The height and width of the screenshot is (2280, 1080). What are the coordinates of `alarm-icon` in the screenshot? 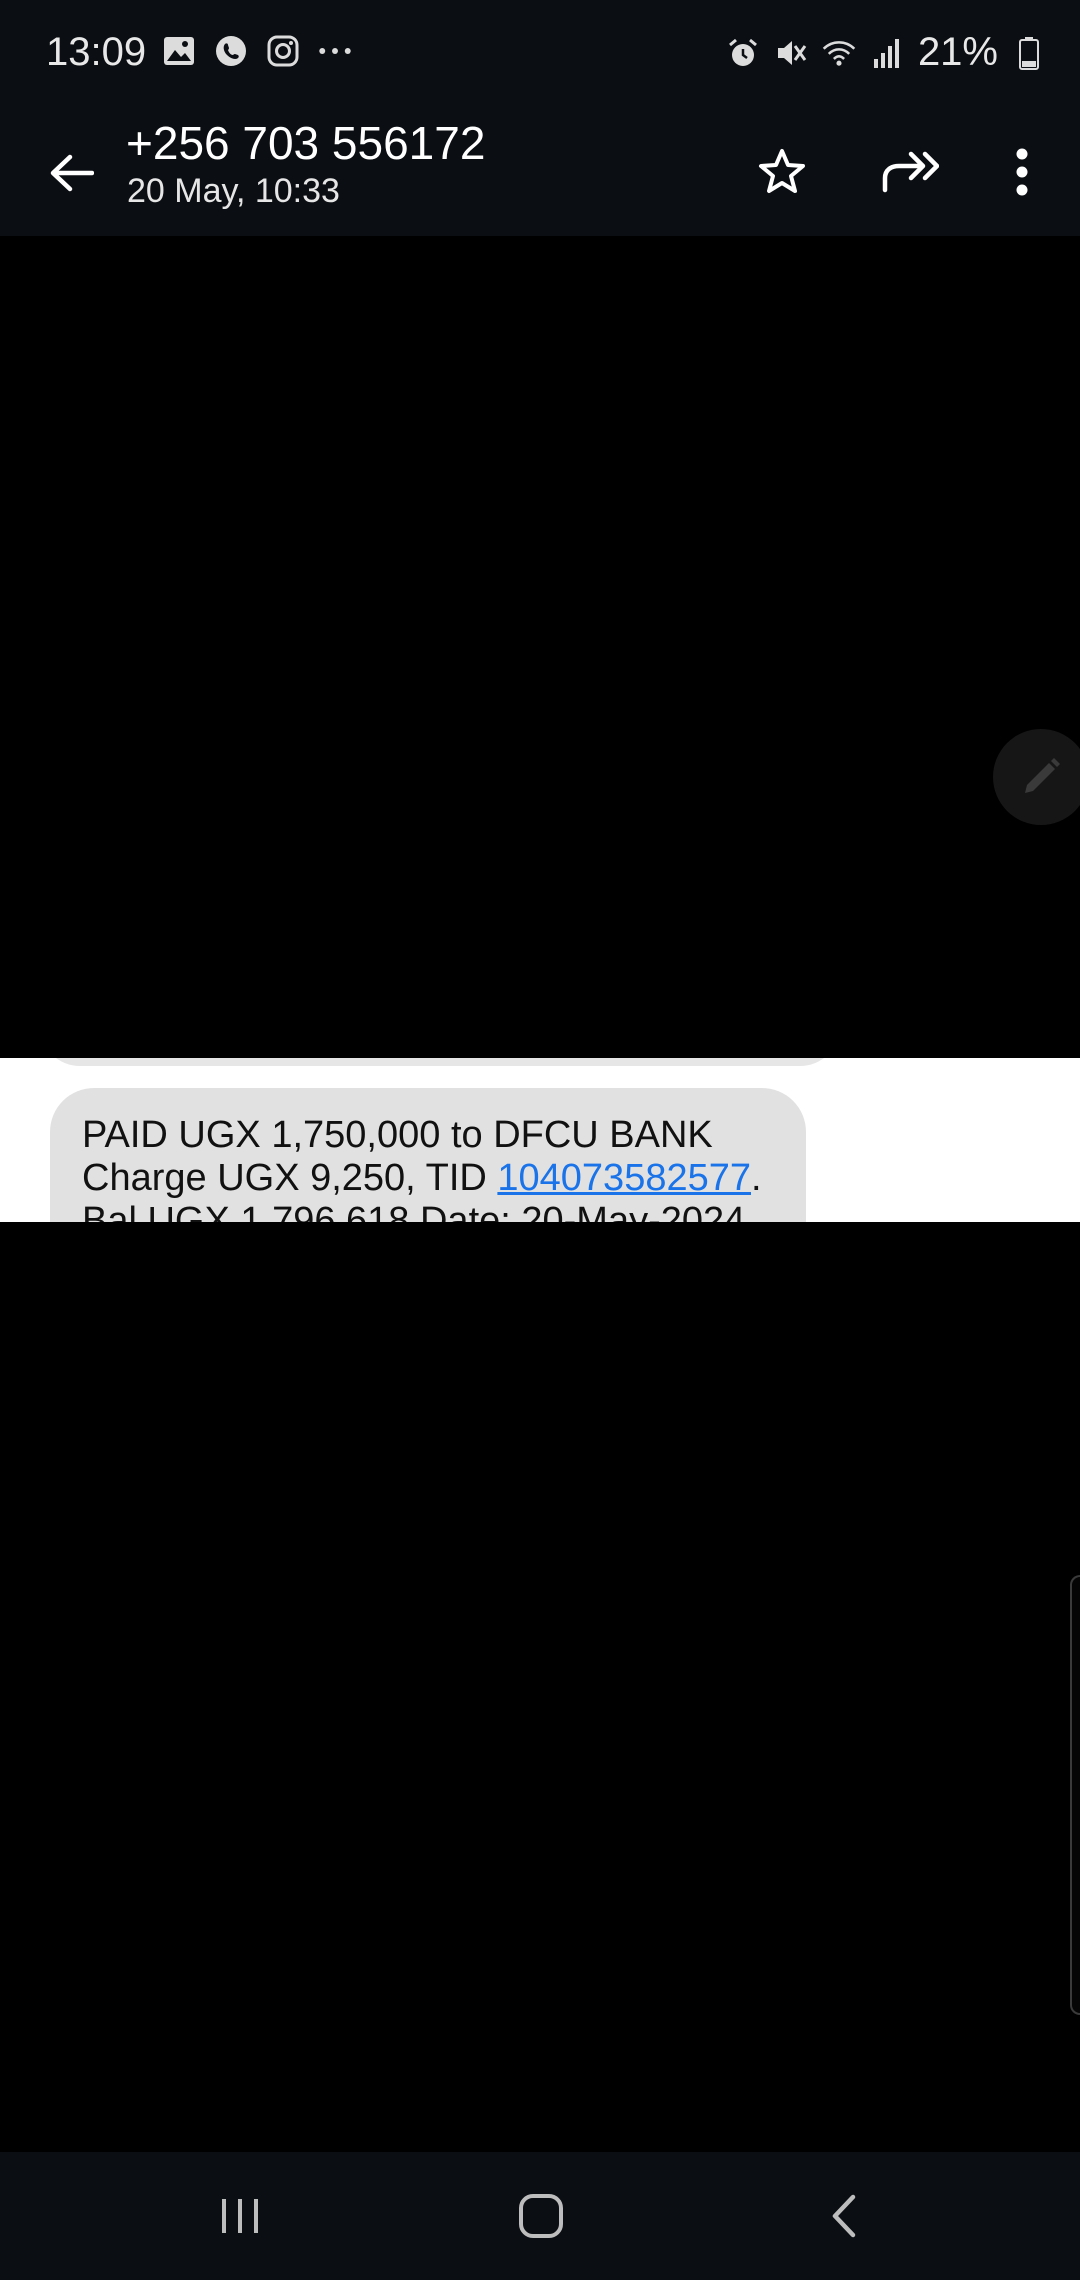 It's located at (743, 53).